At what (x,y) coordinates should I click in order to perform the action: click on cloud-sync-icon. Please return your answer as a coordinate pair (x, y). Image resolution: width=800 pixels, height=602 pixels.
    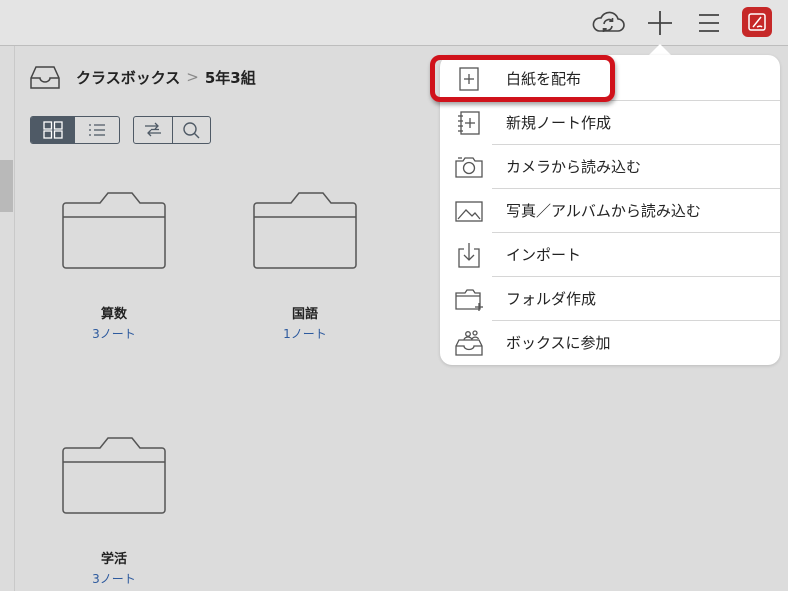
    Looking at the image, I should click on (608, 22).